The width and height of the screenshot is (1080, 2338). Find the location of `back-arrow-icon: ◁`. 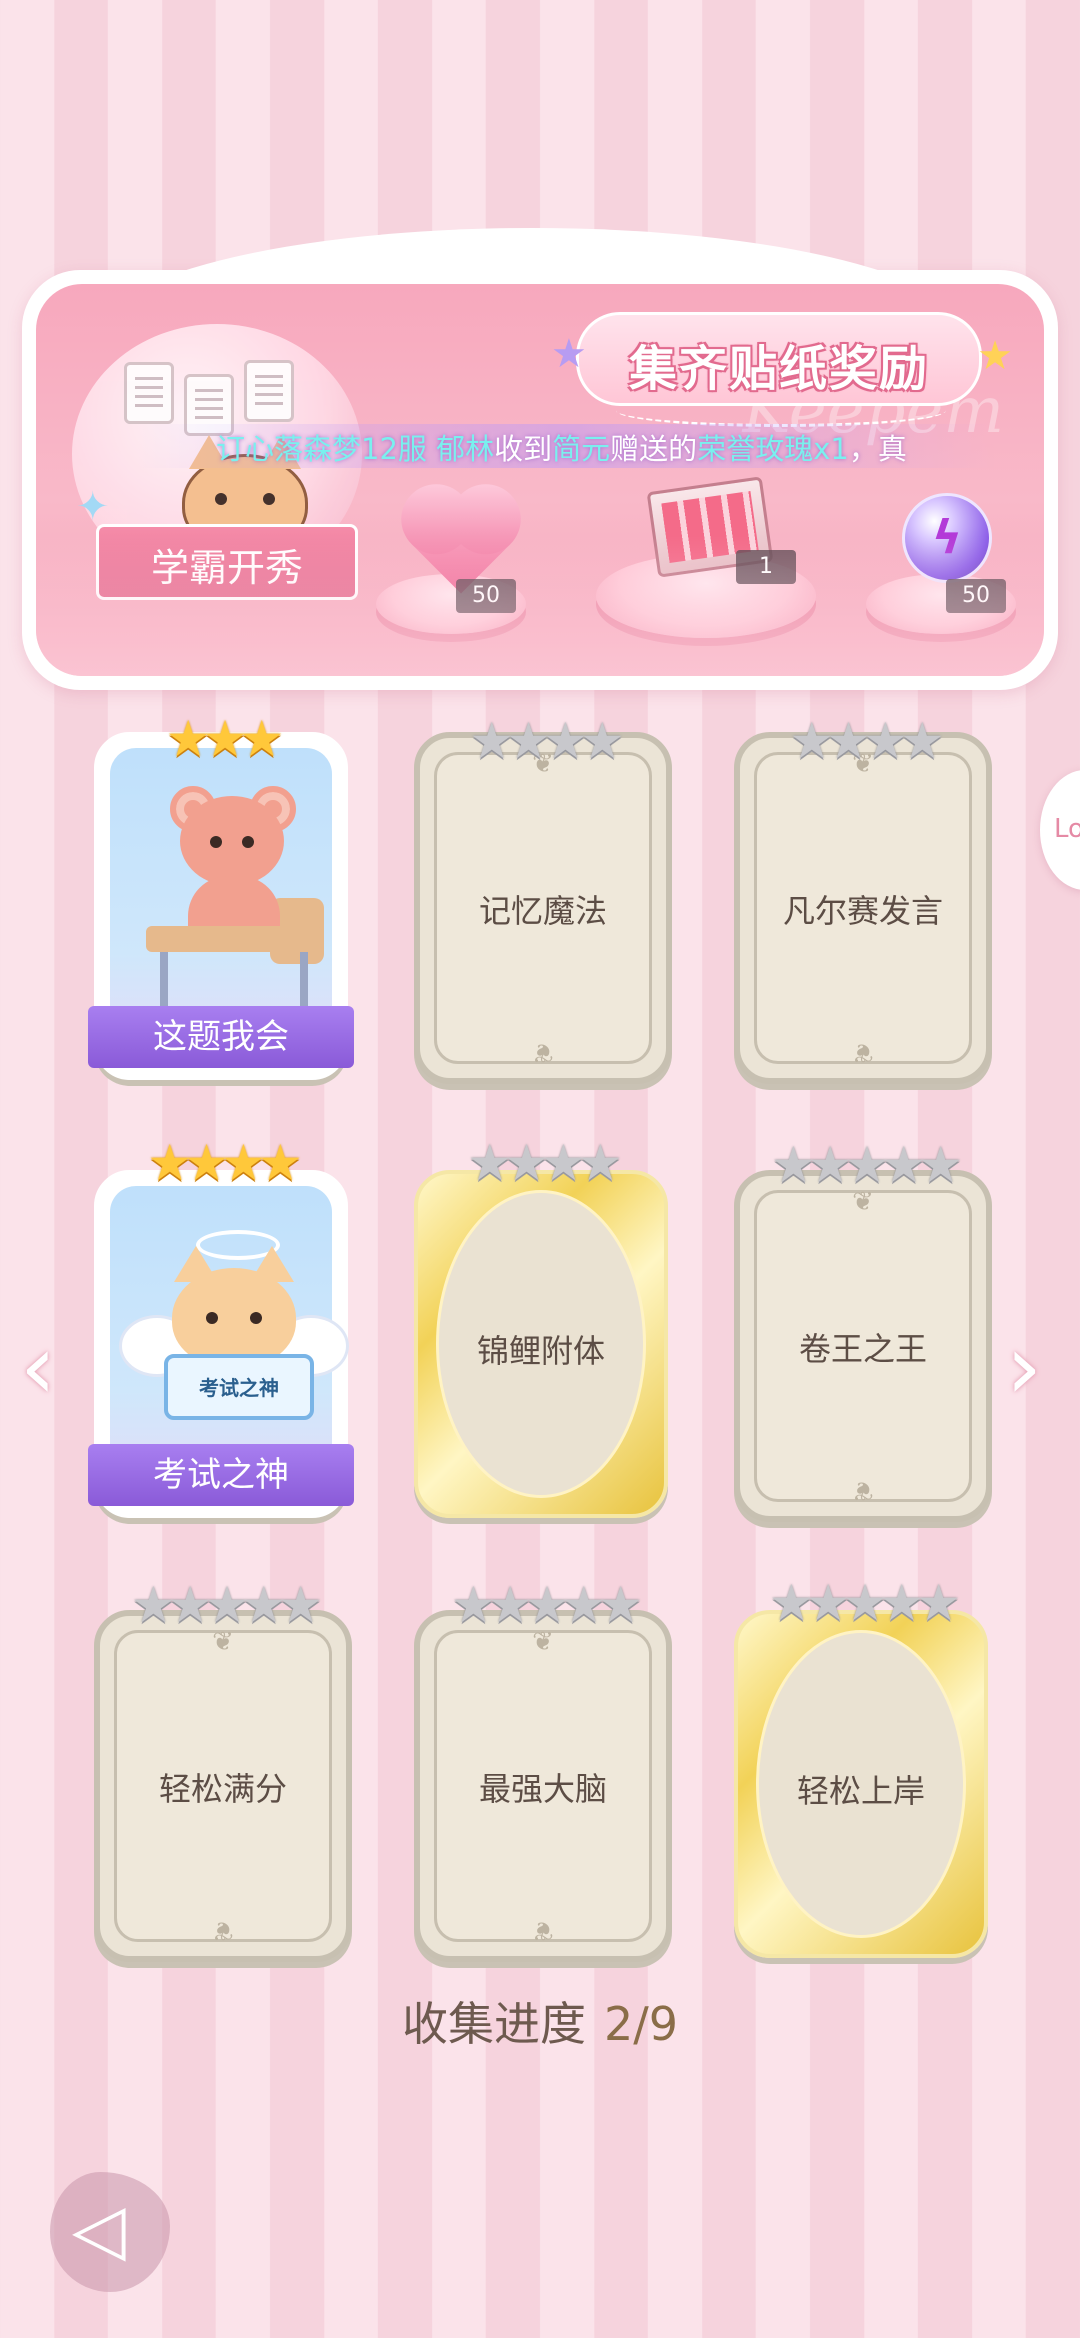

back-arrow-icon: ◁ is located at coordinates (99, 2229).